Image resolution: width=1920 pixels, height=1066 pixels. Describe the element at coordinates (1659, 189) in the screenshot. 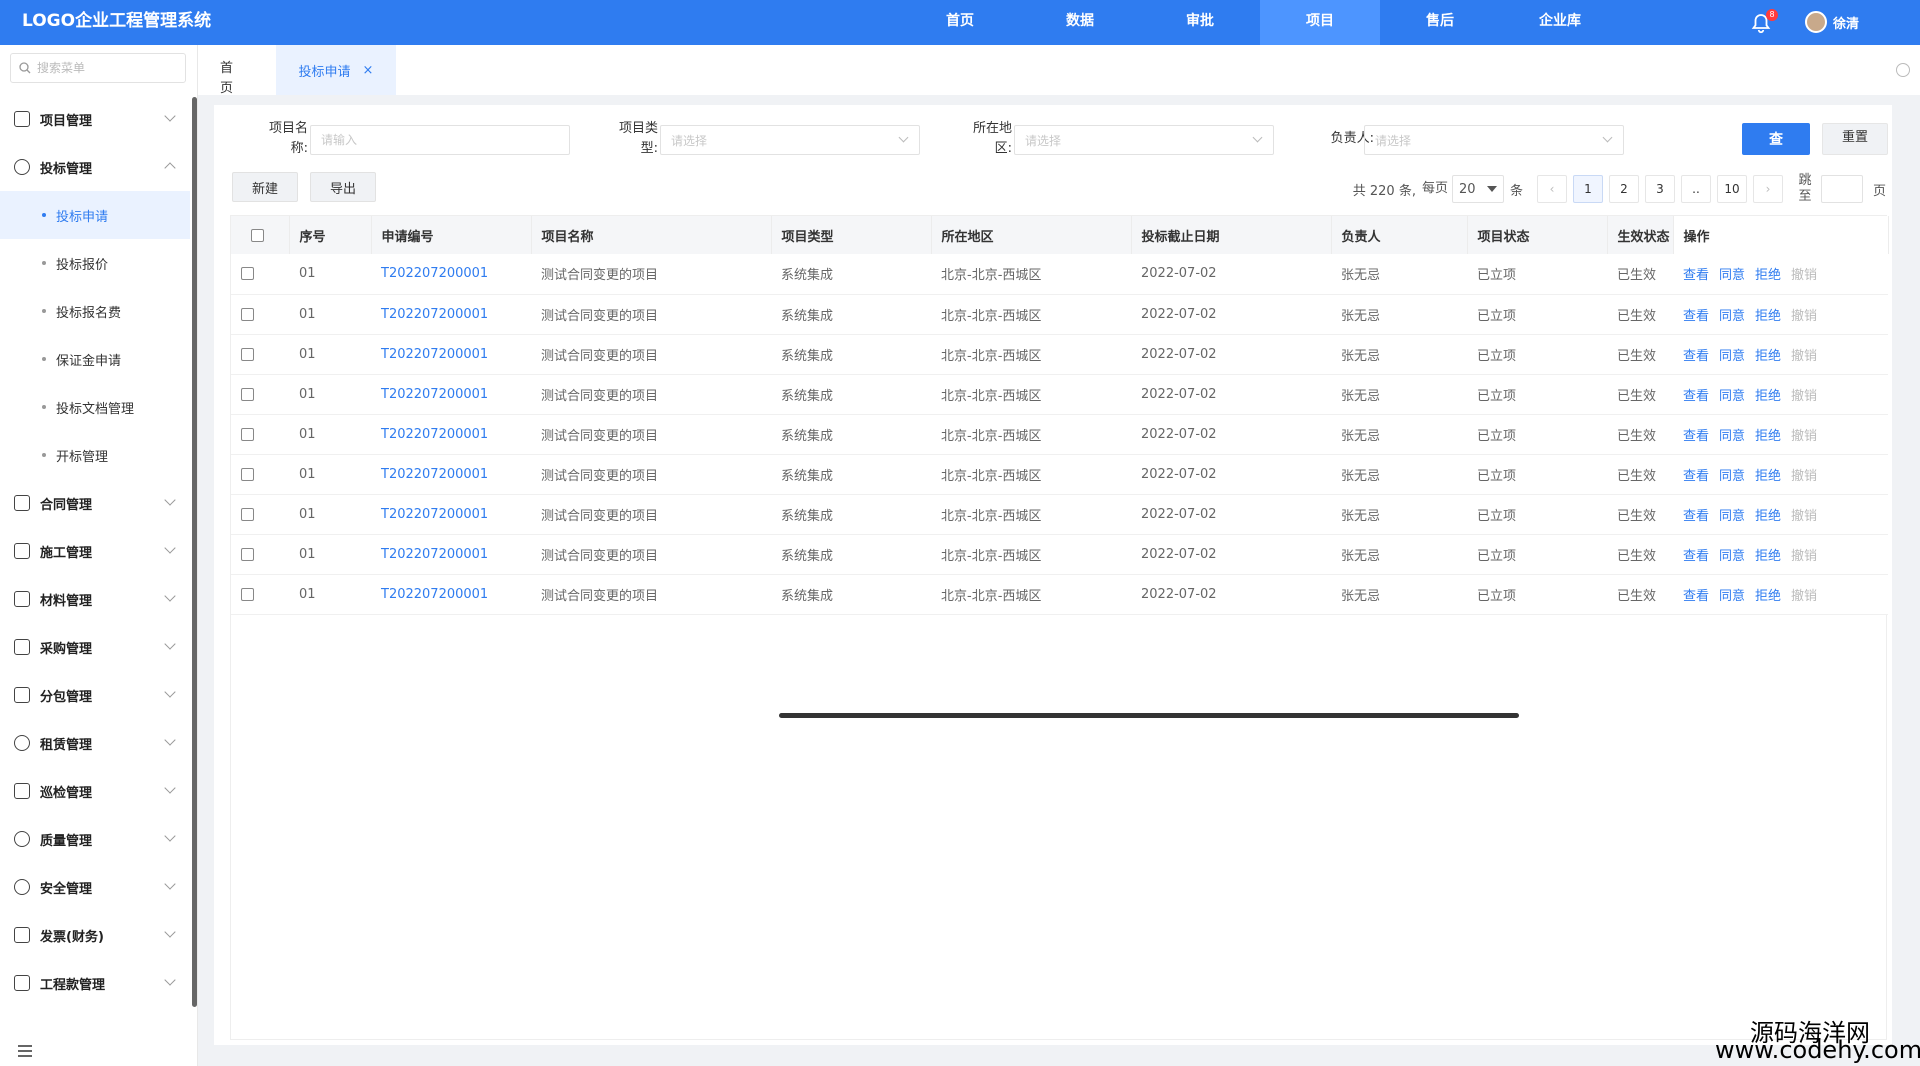

I see `page-3: 3` at that location.